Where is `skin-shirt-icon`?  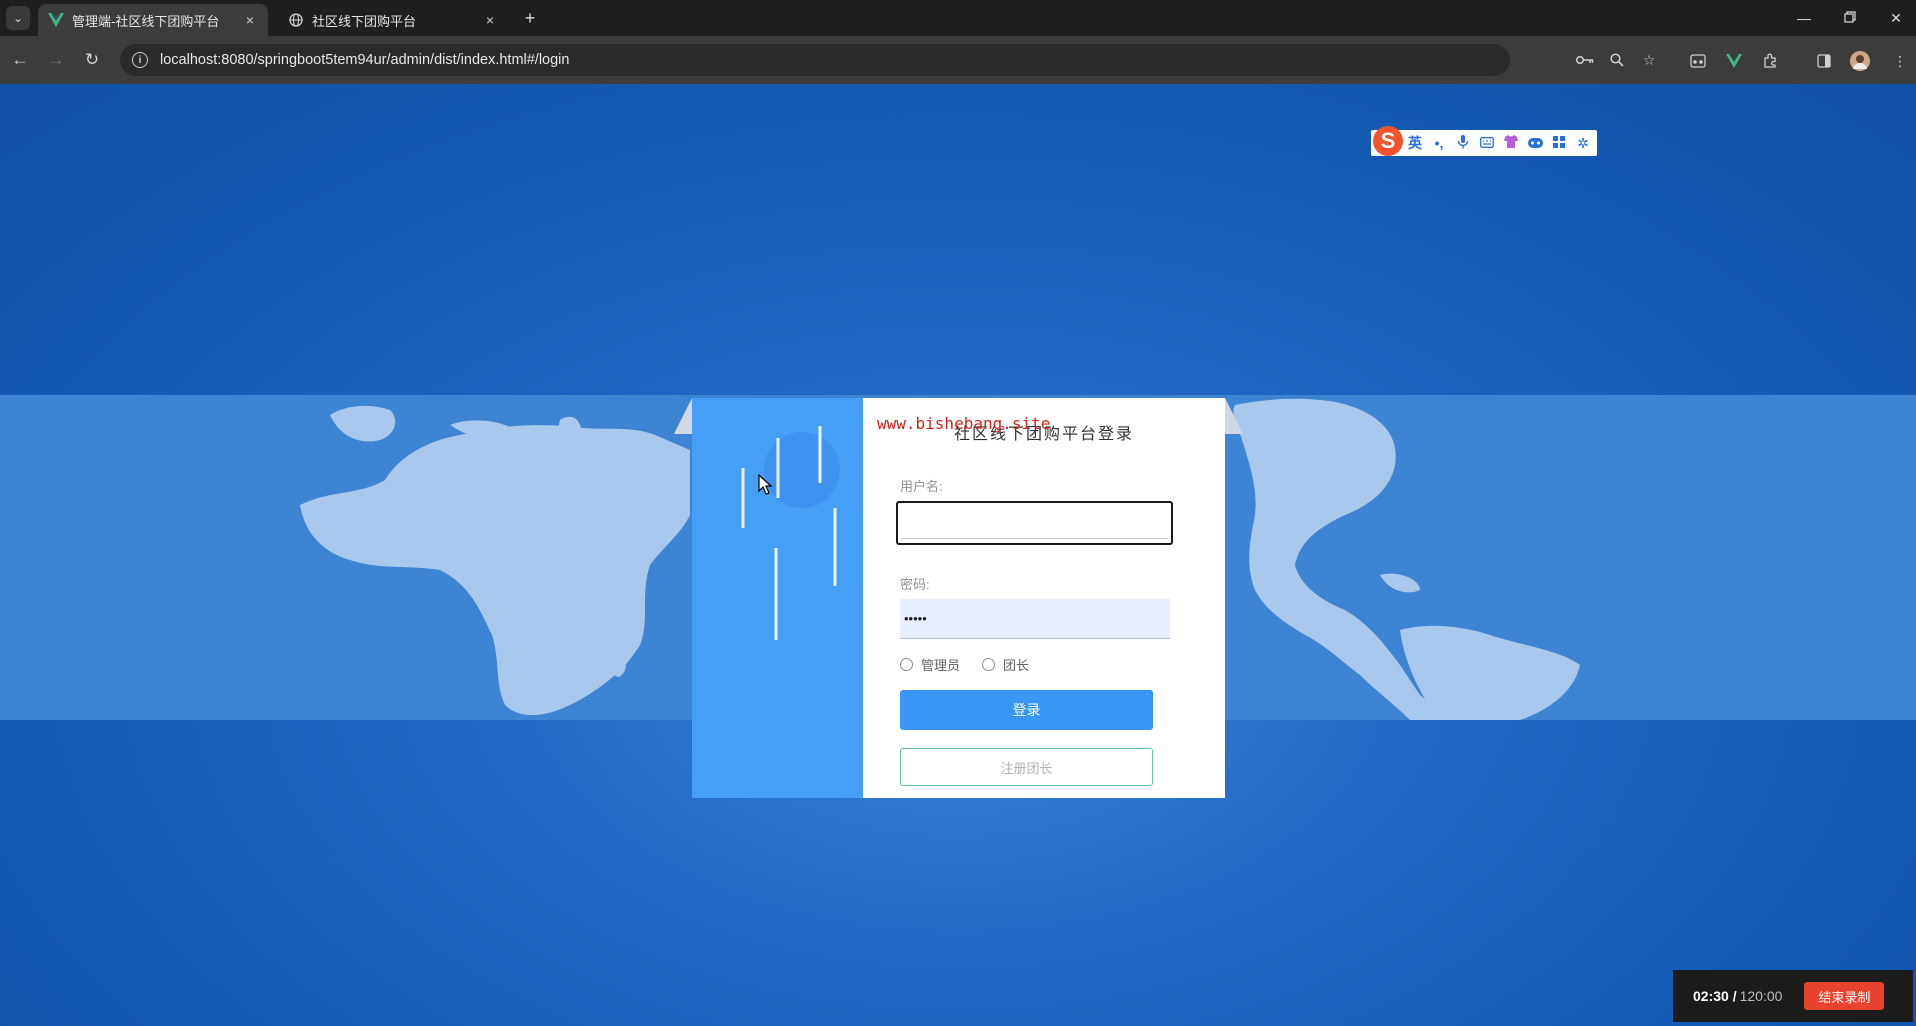 skin-shirt-icon is located at coordinates (1511, 143).